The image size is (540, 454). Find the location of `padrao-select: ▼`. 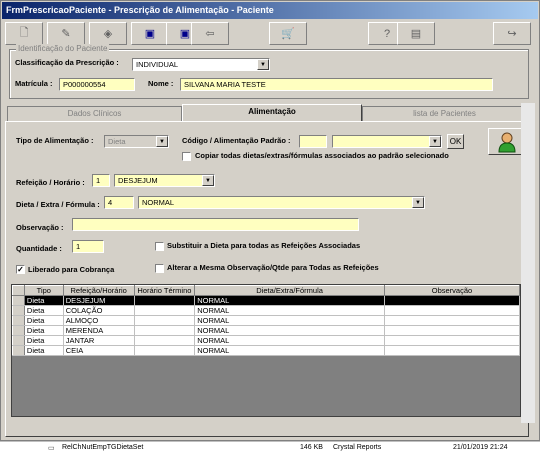

padrao-select: ▼ is located at coordinates (387, 141).